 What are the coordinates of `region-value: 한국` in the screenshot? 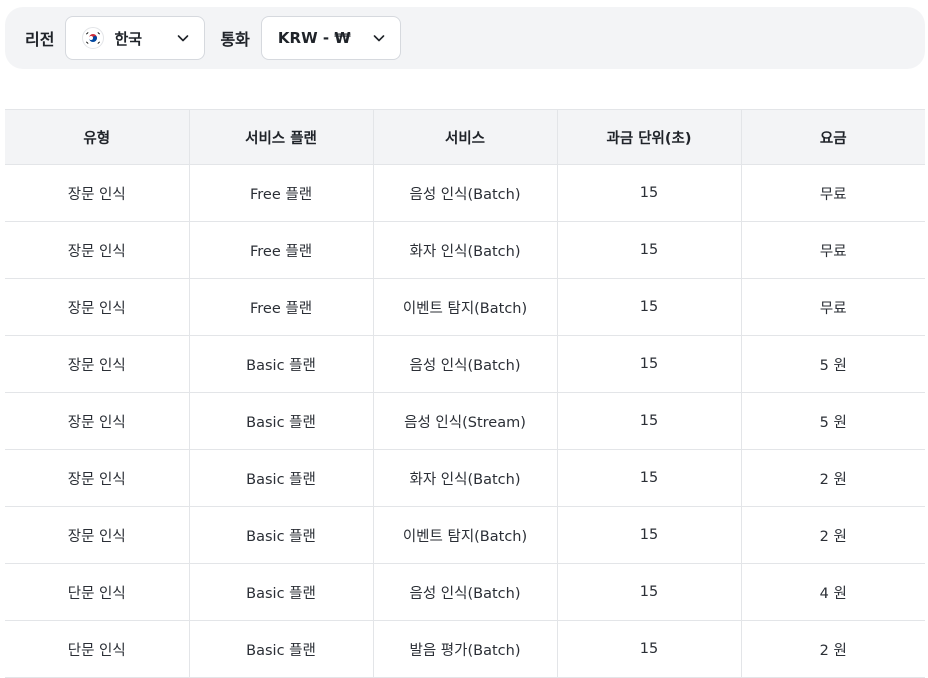 It's located at (128, 38).